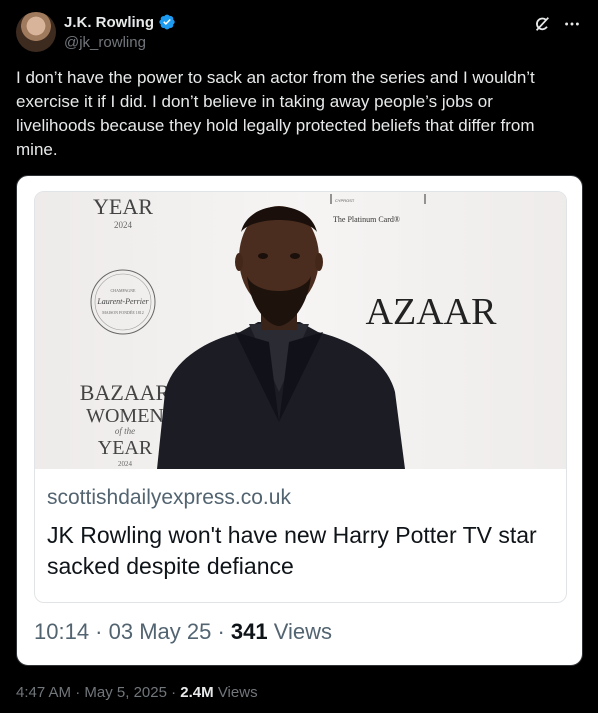 The image size is (598, 713). Describe the element at coordinates (542, 24) in the screenshot. I see `grok-icon` at that location.